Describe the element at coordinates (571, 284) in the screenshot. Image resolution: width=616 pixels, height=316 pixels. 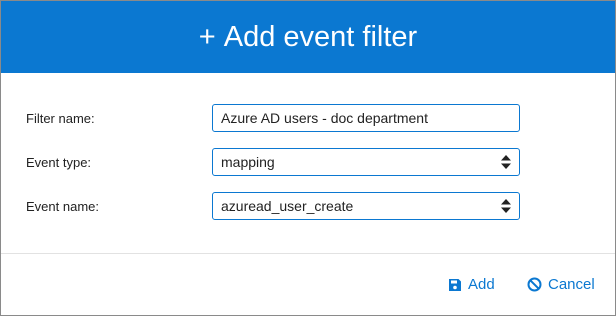
I see `cancel-button-label: Cancel` at that location.